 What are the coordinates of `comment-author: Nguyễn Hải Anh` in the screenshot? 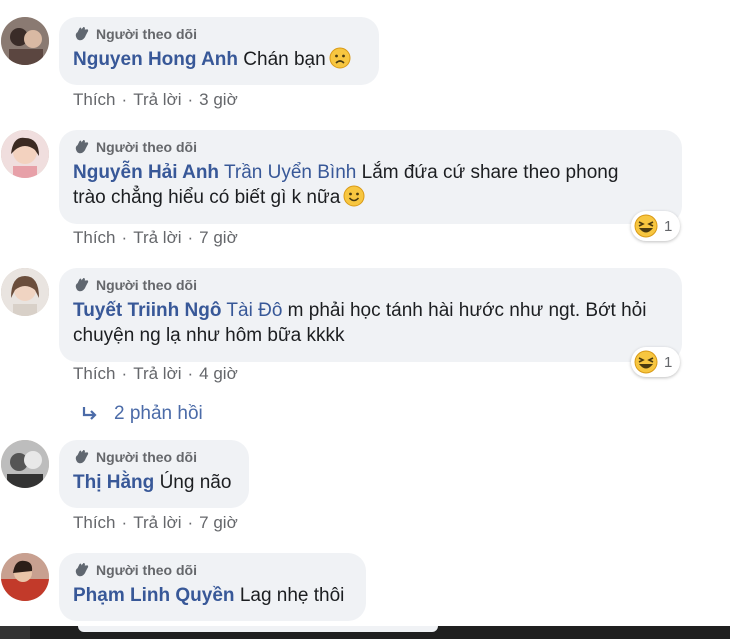 It's located at (146, 172).